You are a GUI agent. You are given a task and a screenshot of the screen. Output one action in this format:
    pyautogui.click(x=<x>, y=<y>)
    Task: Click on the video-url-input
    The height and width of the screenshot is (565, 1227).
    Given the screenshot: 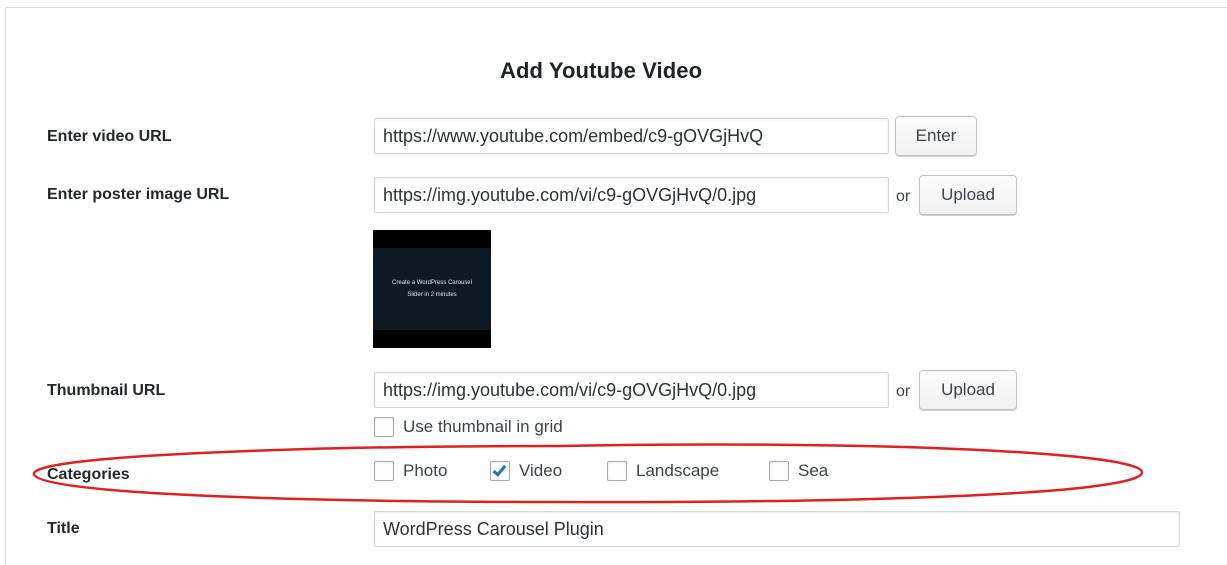 What is the action you would take?
    pyautogui.click(x=631, y=136)
    